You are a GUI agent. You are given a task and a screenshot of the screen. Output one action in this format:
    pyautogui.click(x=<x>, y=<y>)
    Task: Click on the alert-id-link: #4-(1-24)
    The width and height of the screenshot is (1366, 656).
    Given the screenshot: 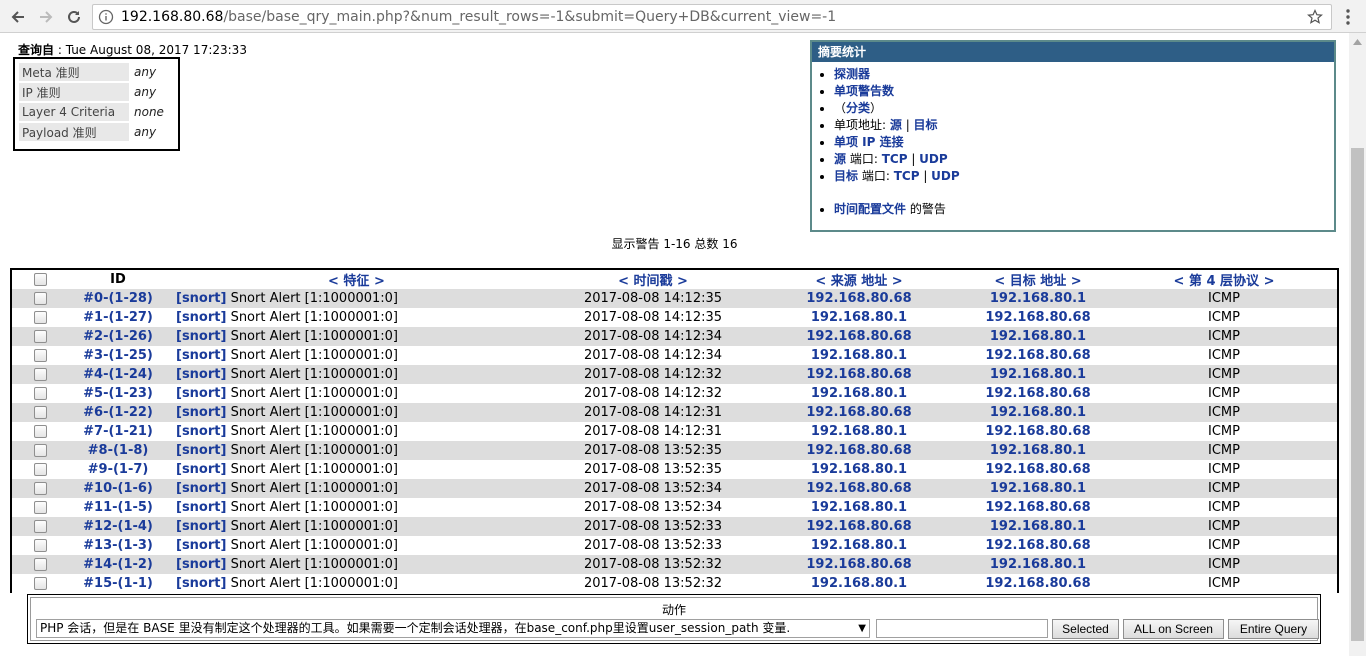 What is the action you would take?
    pyautogui.click(x=118, y=374)
    